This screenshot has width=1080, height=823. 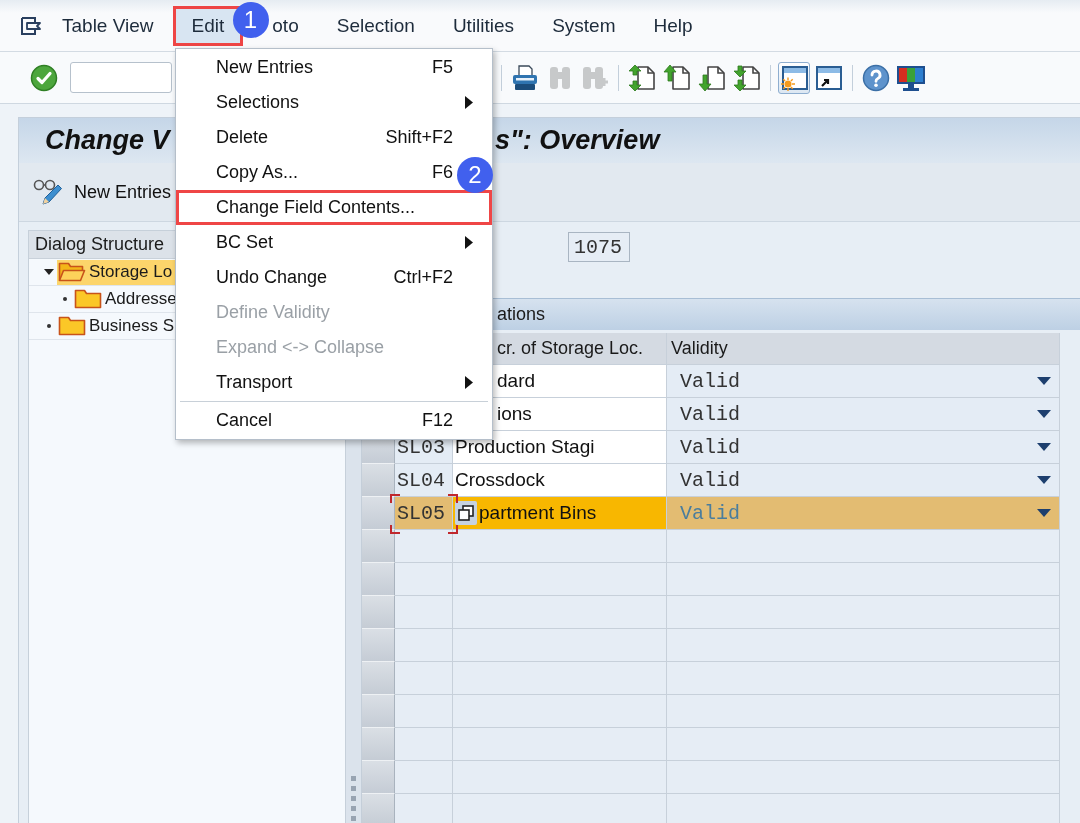 What do you see at coordinates (424, 480) in the screenshot?
I see `table-cell: SL04` at bounding box center [424, 480].